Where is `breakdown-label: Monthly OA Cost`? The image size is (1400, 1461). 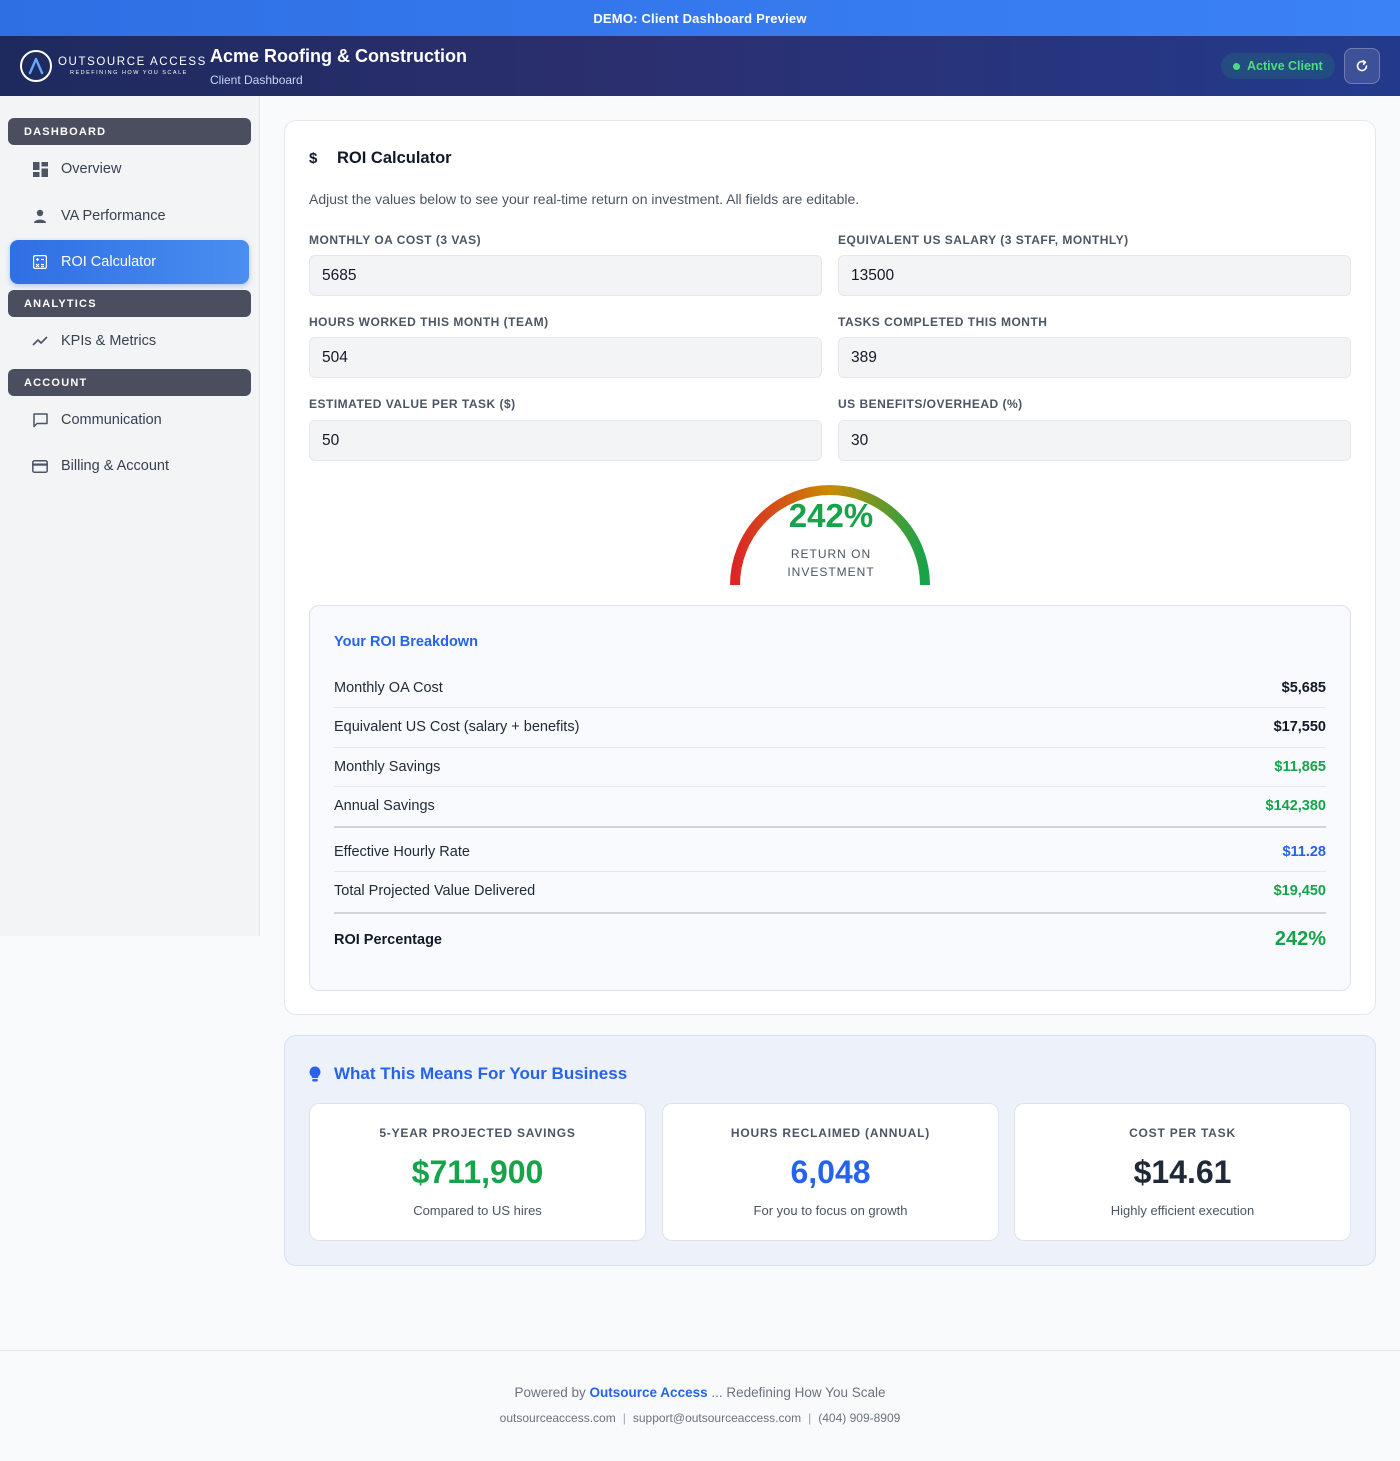
breakdown-label: Monthly OA Cost is located at coordinates (388, 687).